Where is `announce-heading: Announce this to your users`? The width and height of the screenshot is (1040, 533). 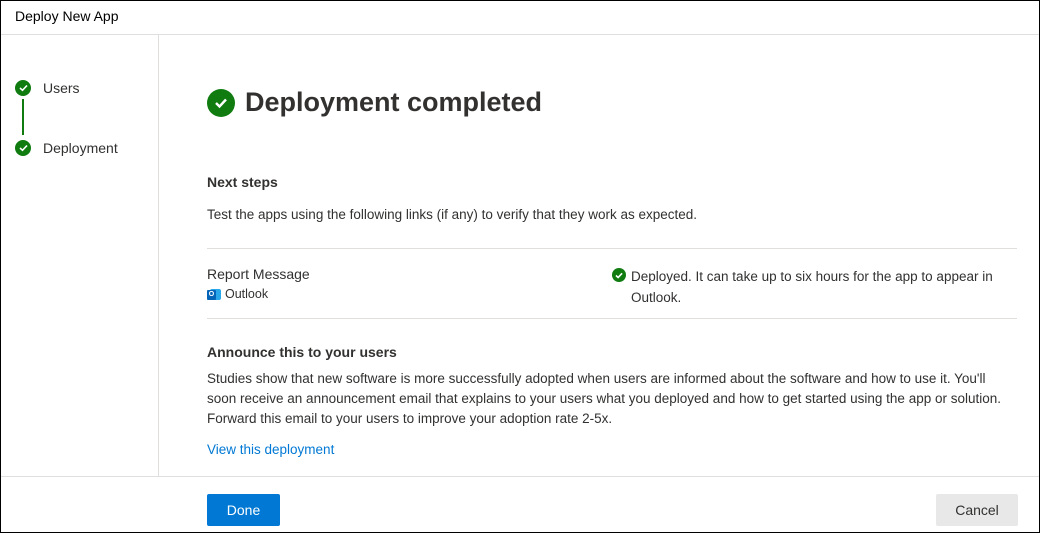 announce-heading: Announce this to your users is located at coordinates (302, 352).